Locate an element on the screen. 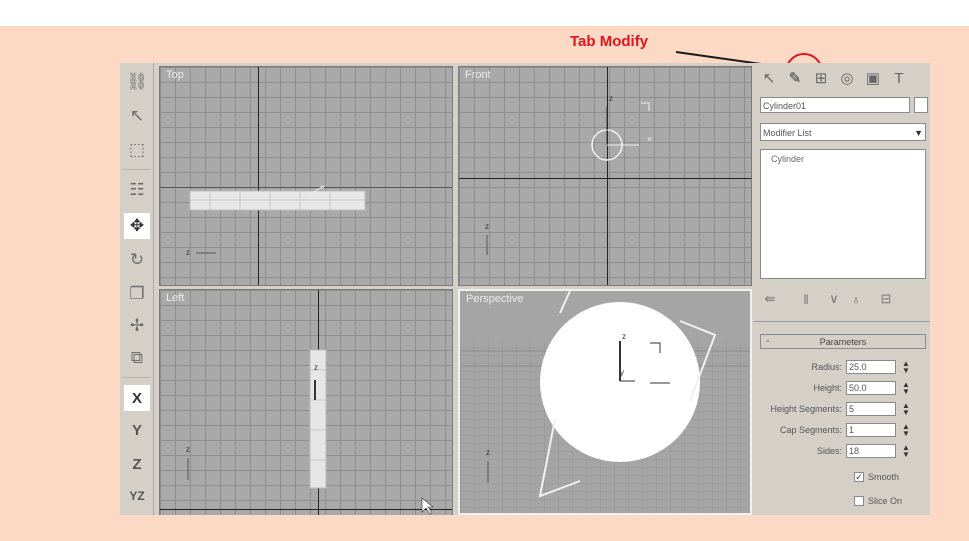 This screenshot has height=541, width=969. modifier-stack: Cylinder is located at coordinates (843, 214).